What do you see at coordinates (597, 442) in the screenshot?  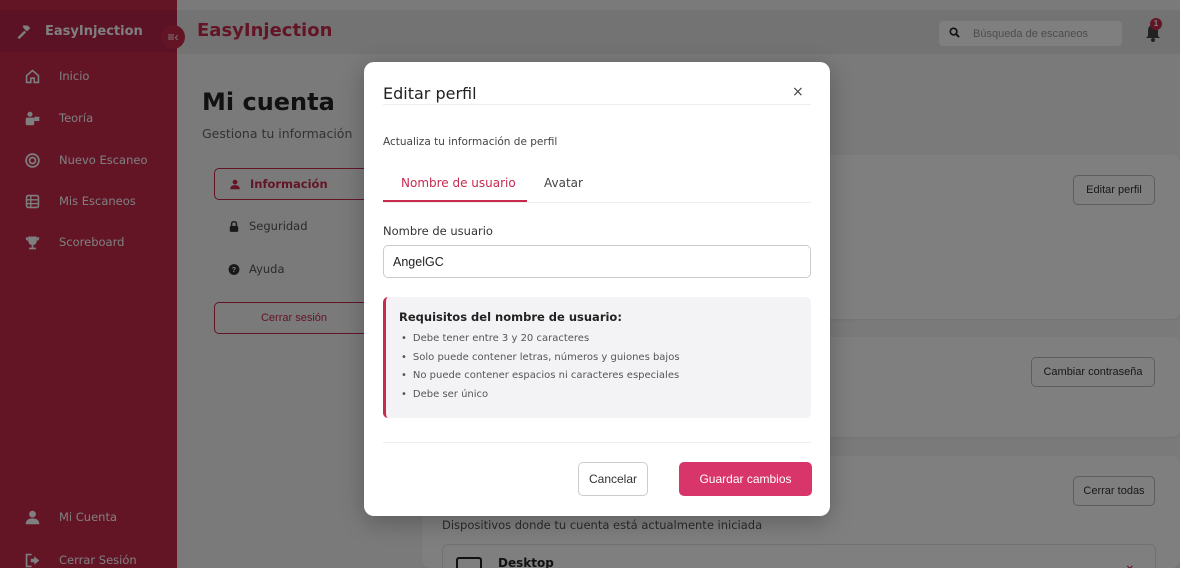 I see `footer-divider` at bounding box center [597, 442].